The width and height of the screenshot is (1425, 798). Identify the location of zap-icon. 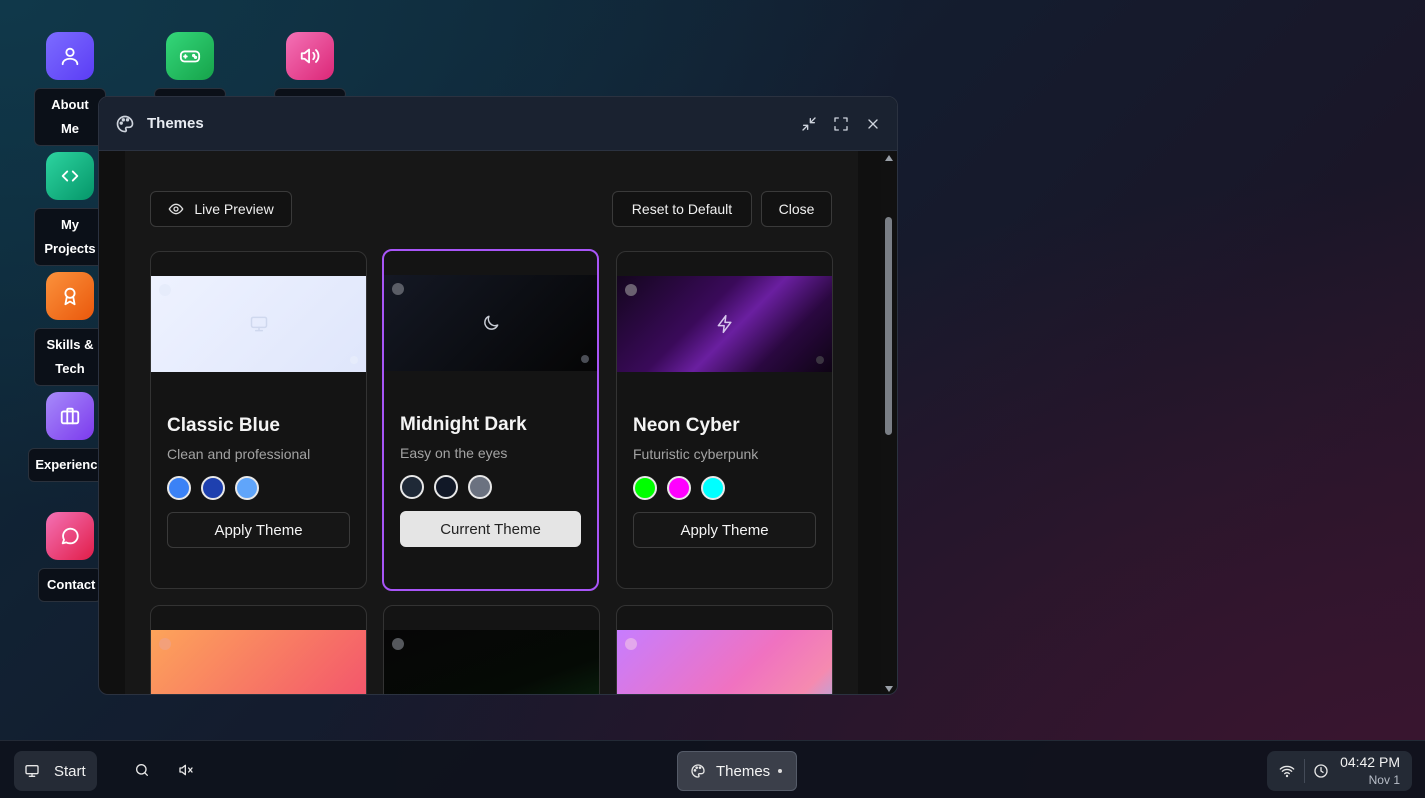
(724, 324).